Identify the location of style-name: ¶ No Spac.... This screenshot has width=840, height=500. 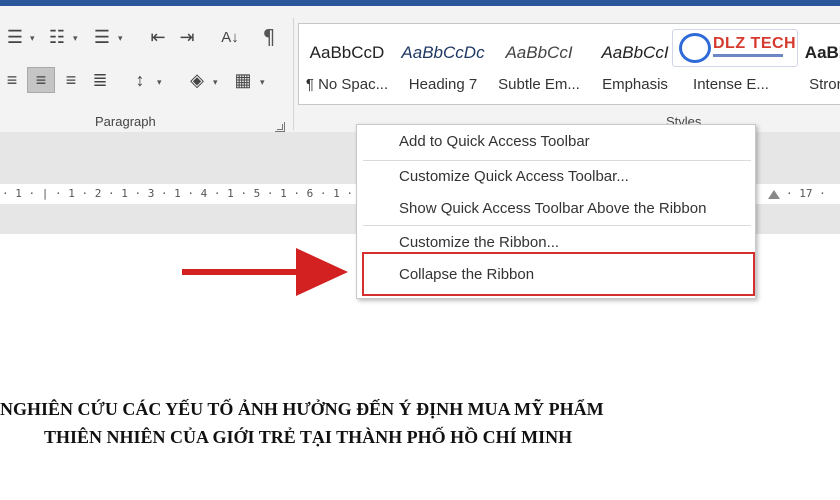
(347, 84).